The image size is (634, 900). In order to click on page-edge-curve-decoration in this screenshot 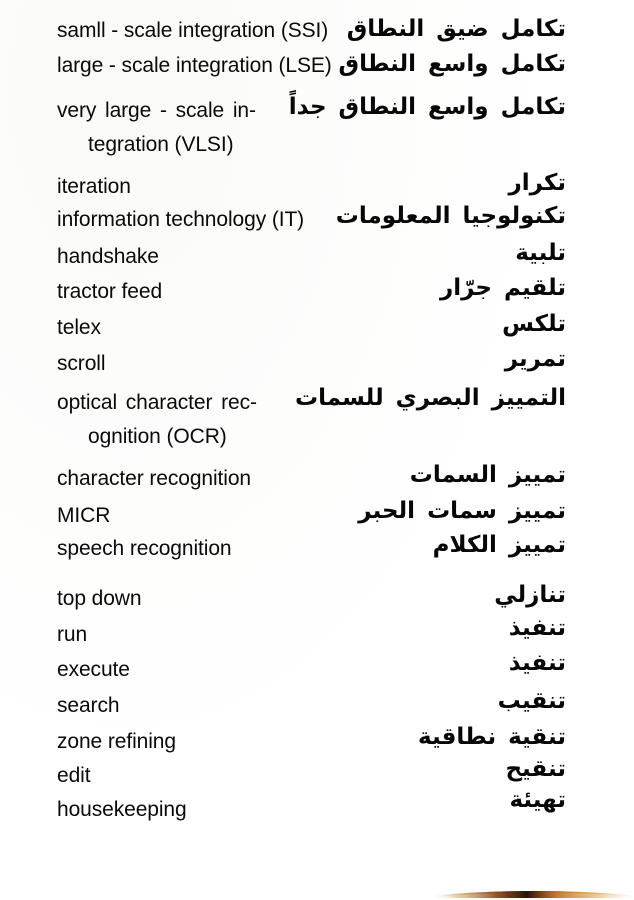, I will do `click(532, 891)`.